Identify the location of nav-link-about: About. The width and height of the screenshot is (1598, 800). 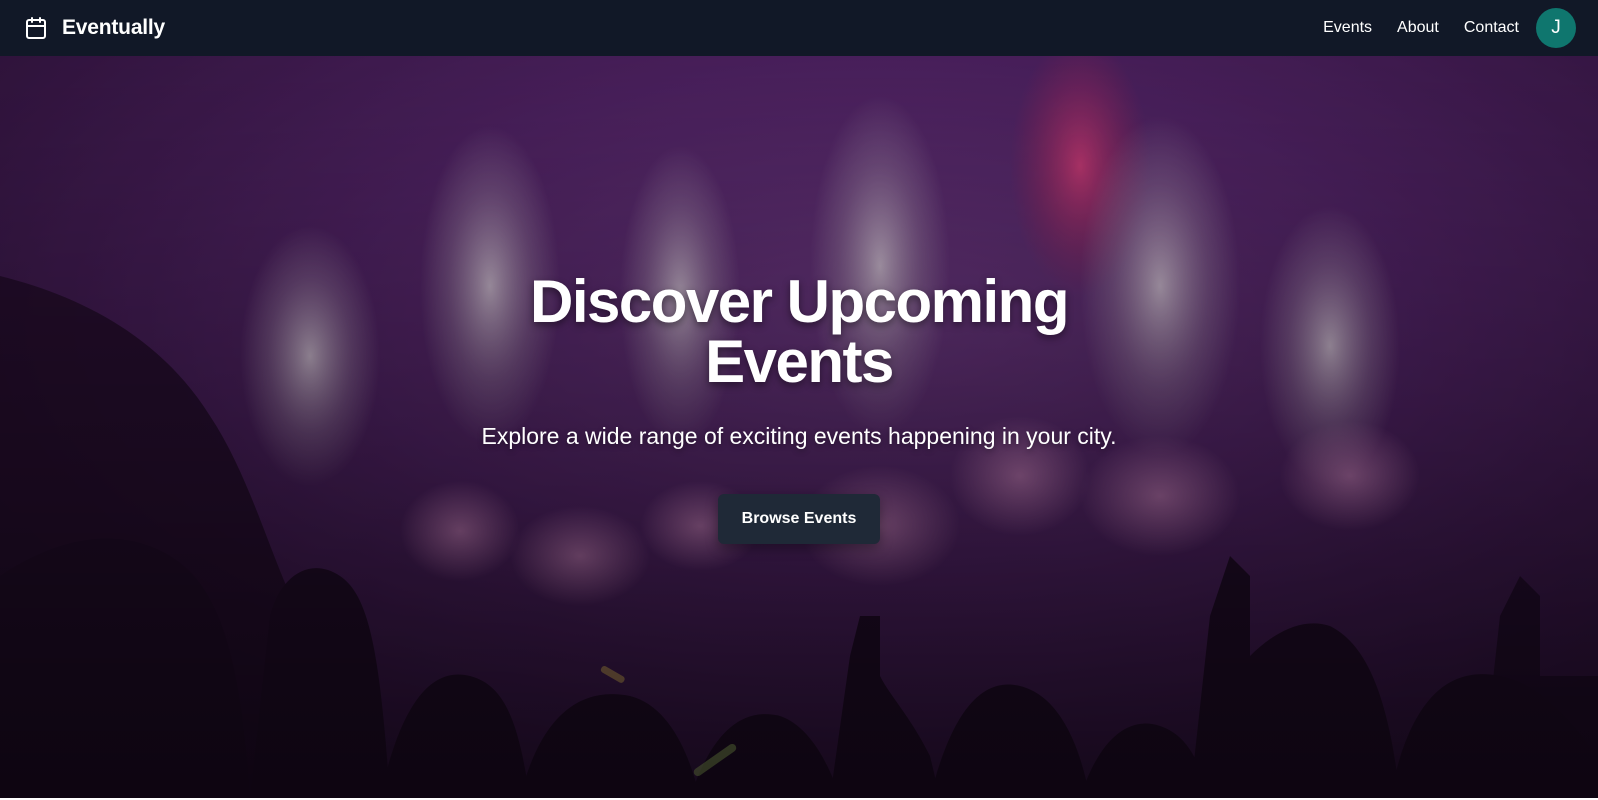
(1418, 28).